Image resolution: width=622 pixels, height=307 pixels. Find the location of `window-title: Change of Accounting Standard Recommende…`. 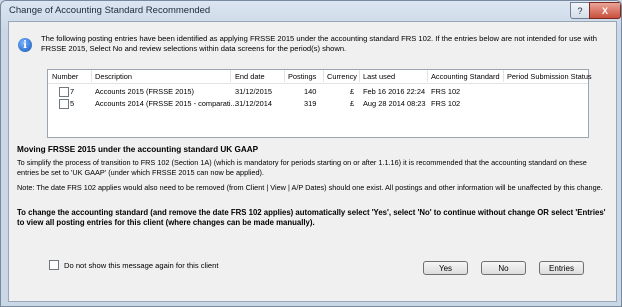

window-title: Change of Accounting Standard Recommende… is located at coordinates (110, 10).